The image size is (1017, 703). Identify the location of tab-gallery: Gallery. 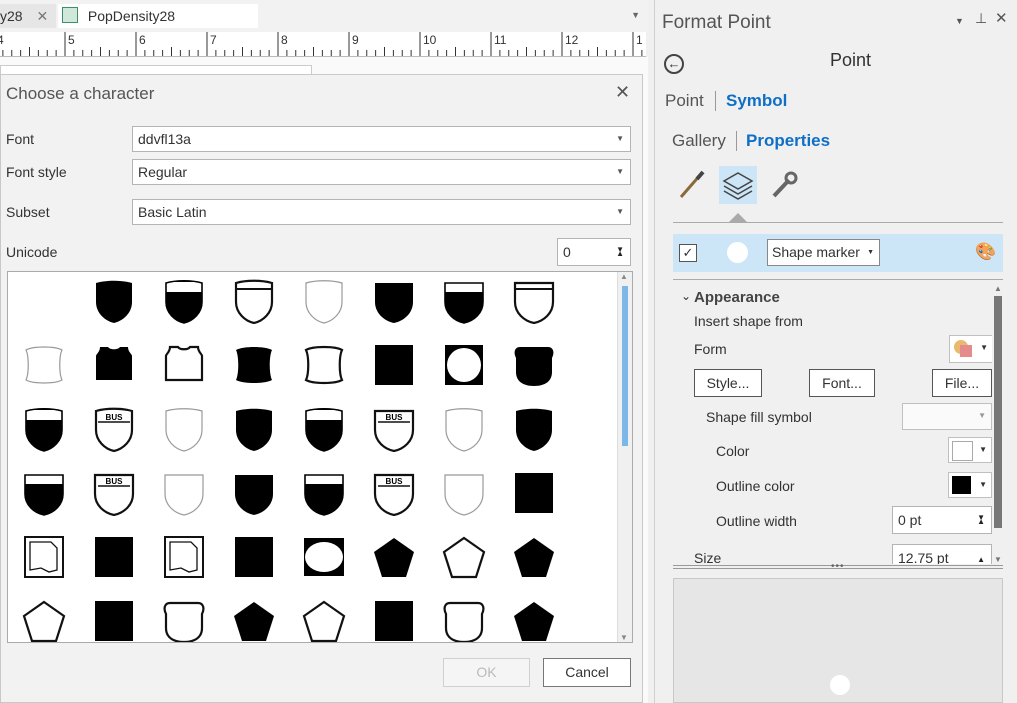
(699, 141).